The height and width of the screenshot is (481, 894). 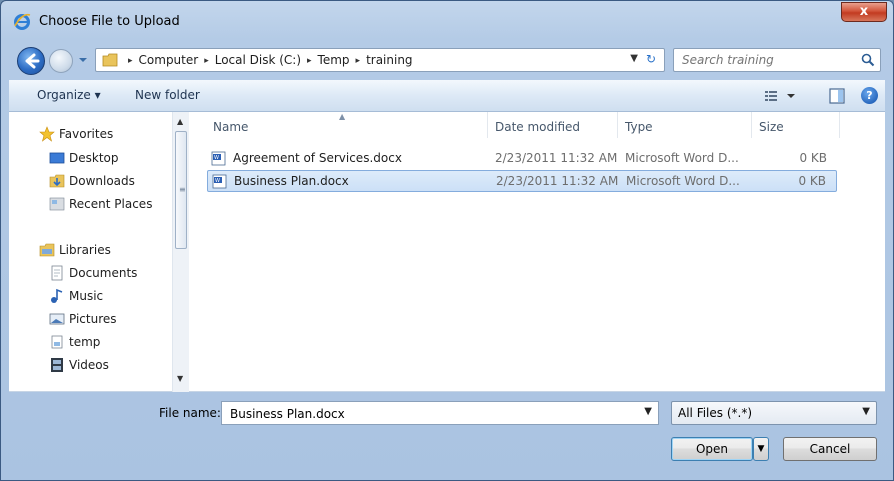 What do you see at coordinates (761, 449) in the screenshot?
I see `open-options-dropdown-icon: ▼` at bounding box center [761, 449].